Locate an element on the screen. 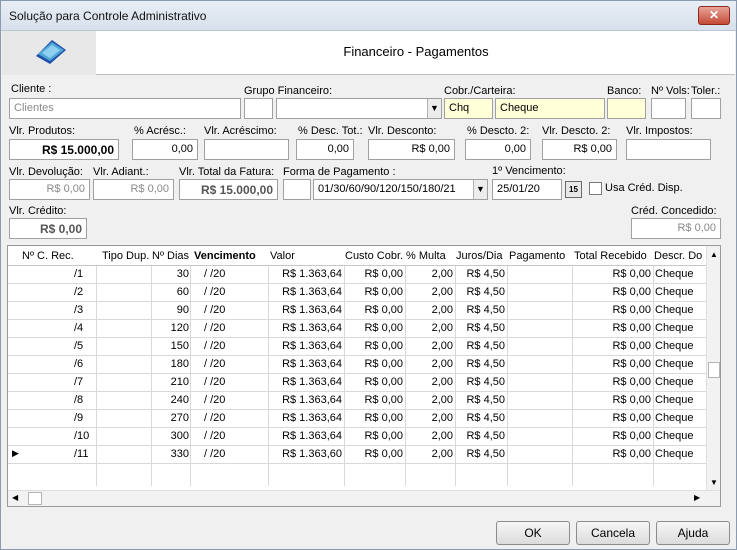 The height and width of the screenshot is (550, 737). vlr-desconto-input: R$ 0,00 is located at coordinates (411, 149).